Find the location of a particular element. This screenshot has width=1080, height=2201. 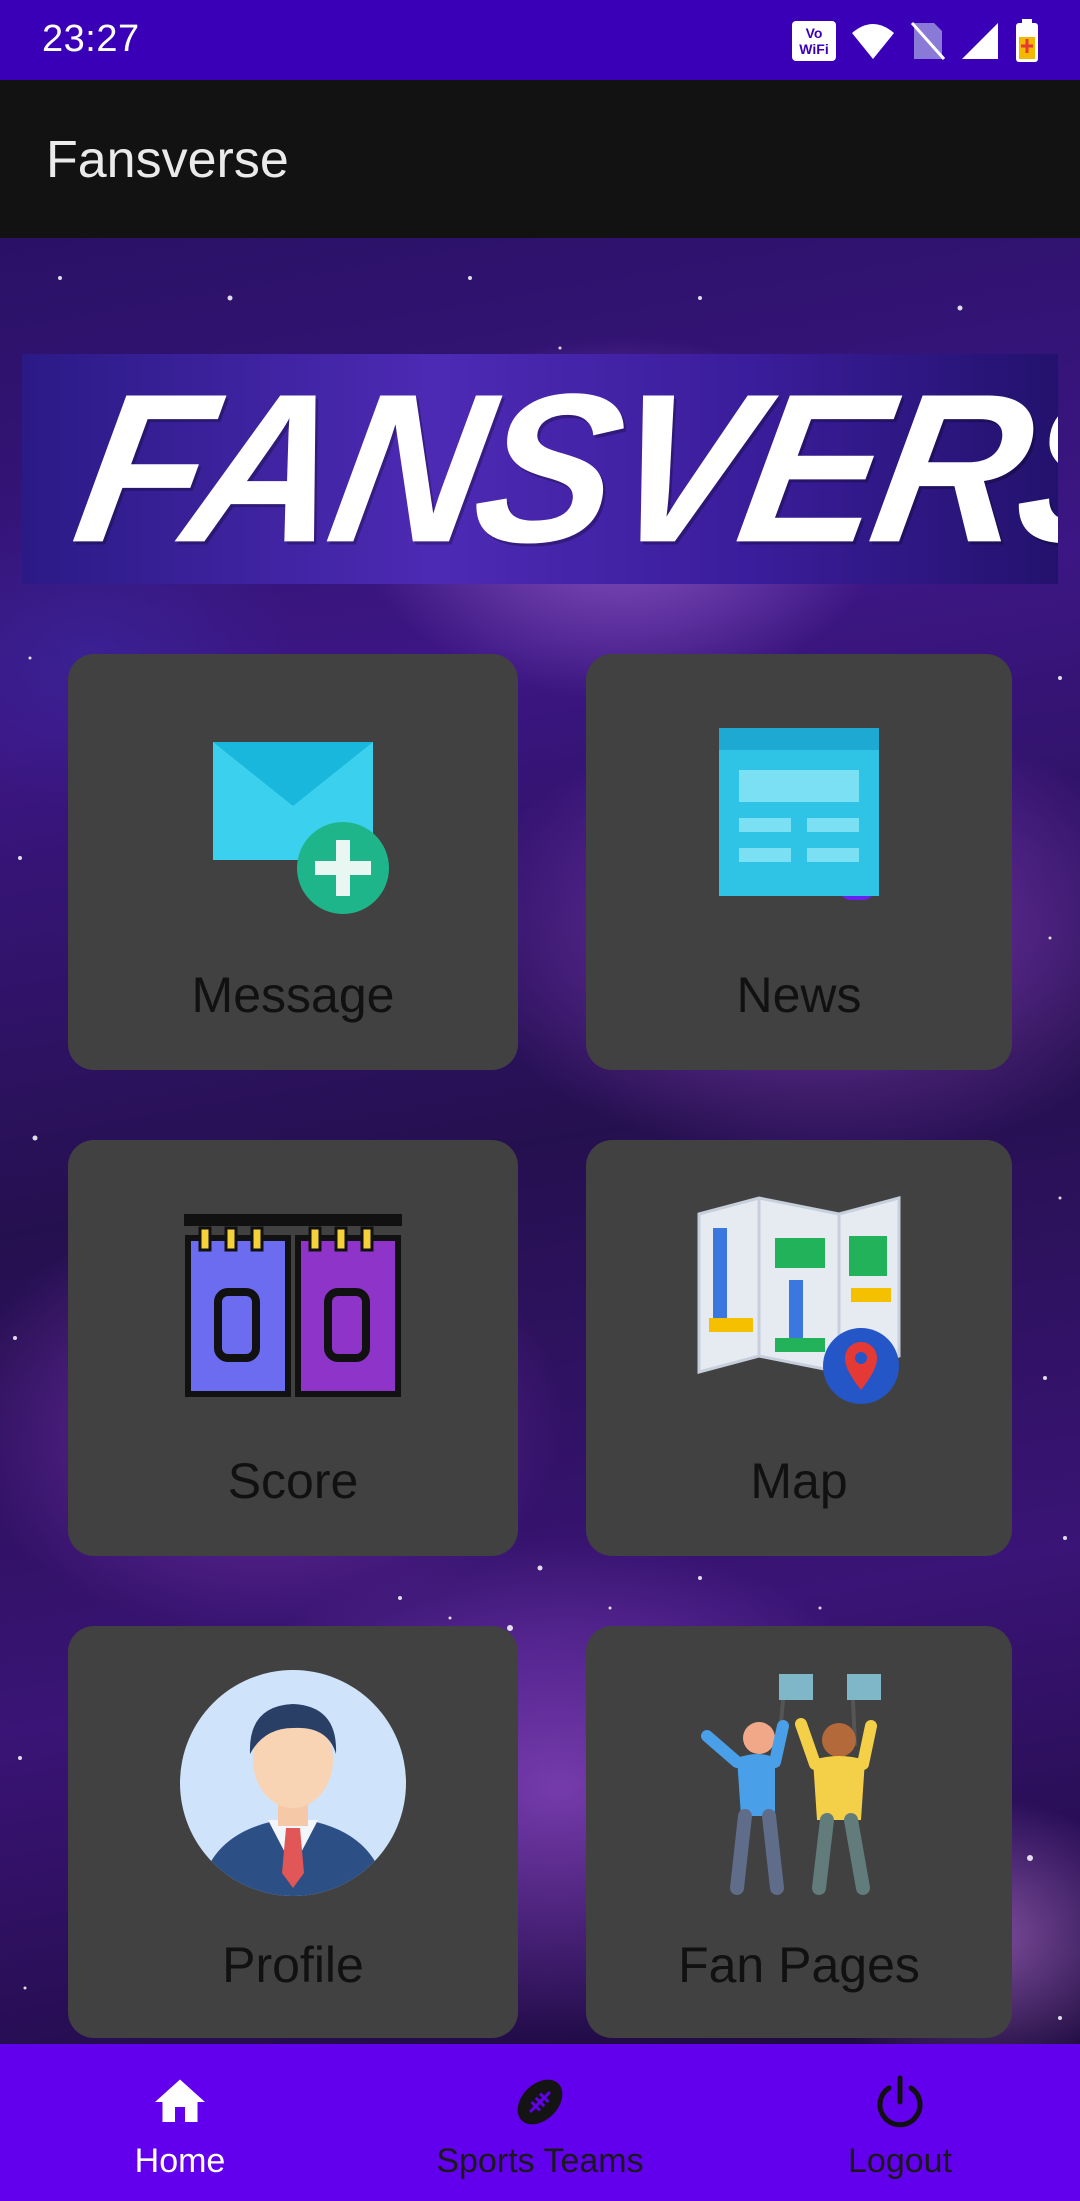

app-title: Fansverse is located at coordinates (167, 160).